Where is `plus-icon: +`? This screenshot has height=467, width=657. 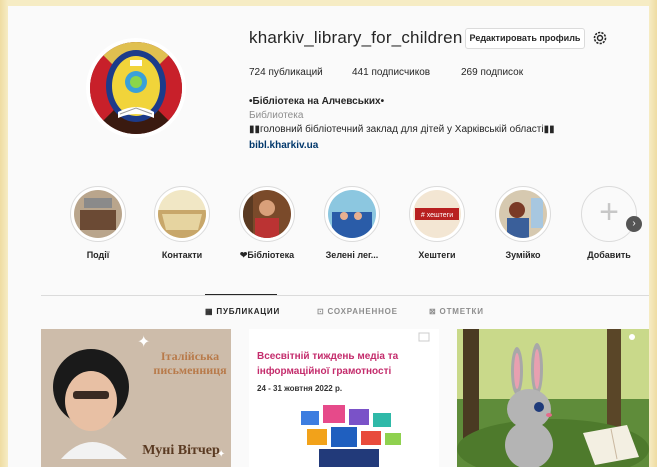 plus-icon: + is located at coordinates (609, 212).